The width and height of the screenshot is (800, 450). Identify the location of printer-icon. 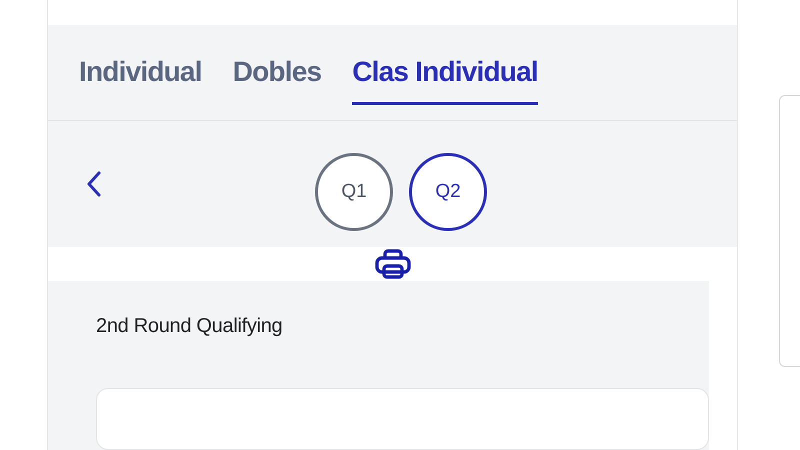
(392, 264).